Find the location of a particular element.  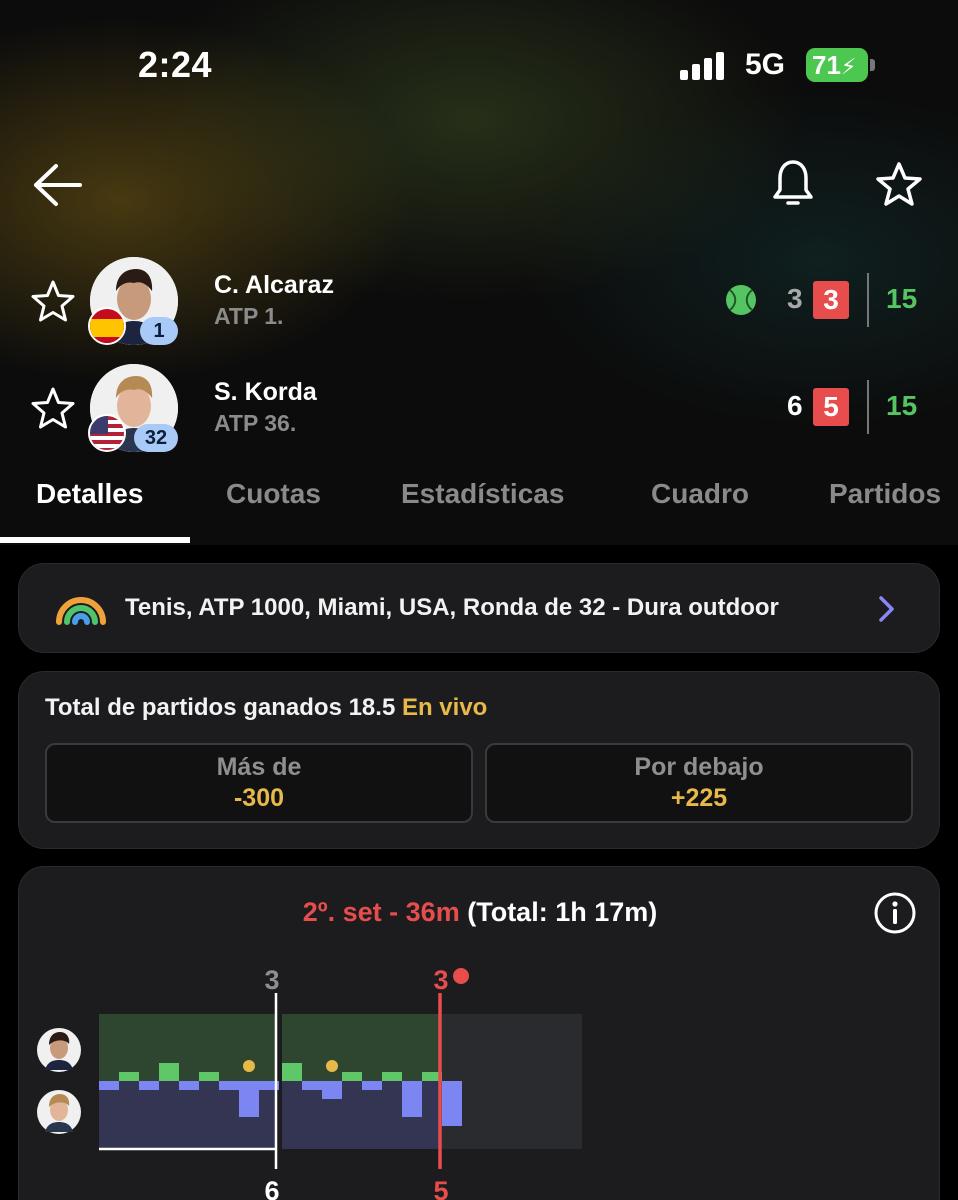

set2-top-area is located at coordinates (361, 1047).